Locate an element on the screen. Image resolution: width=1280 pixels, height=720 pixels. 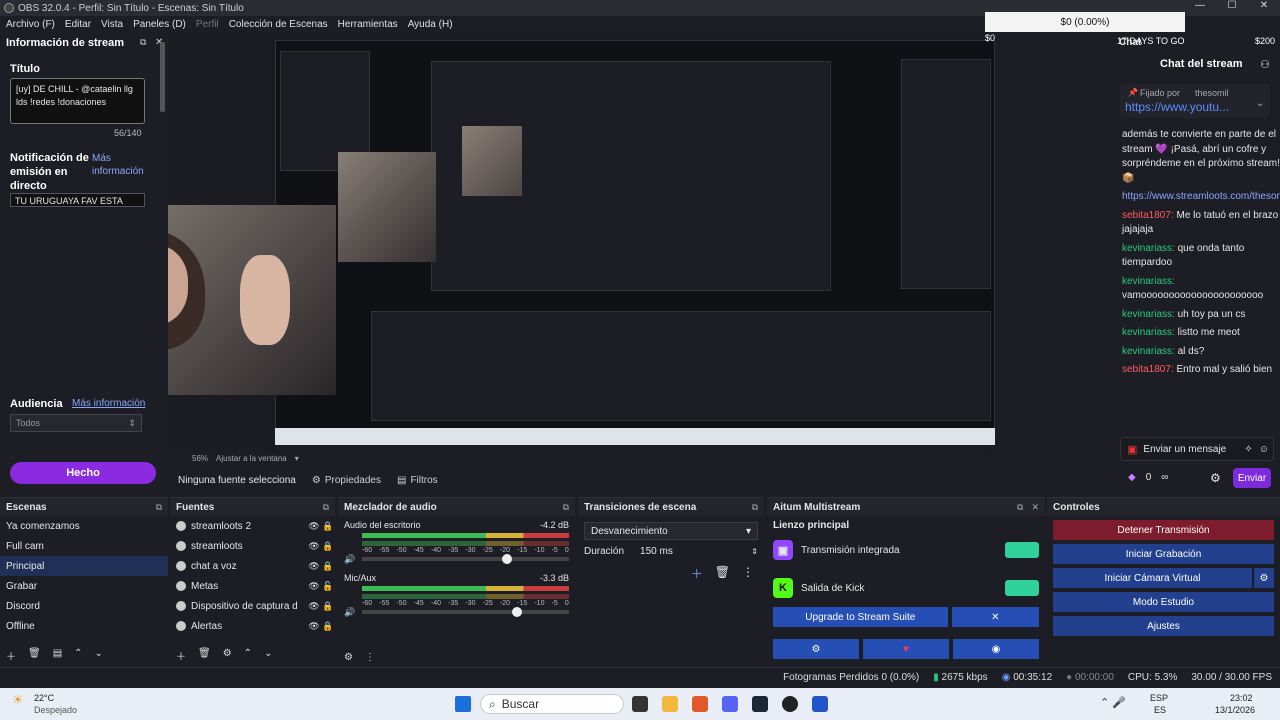
notification-more-info-link: Más información is located at coordinates (122, 165).